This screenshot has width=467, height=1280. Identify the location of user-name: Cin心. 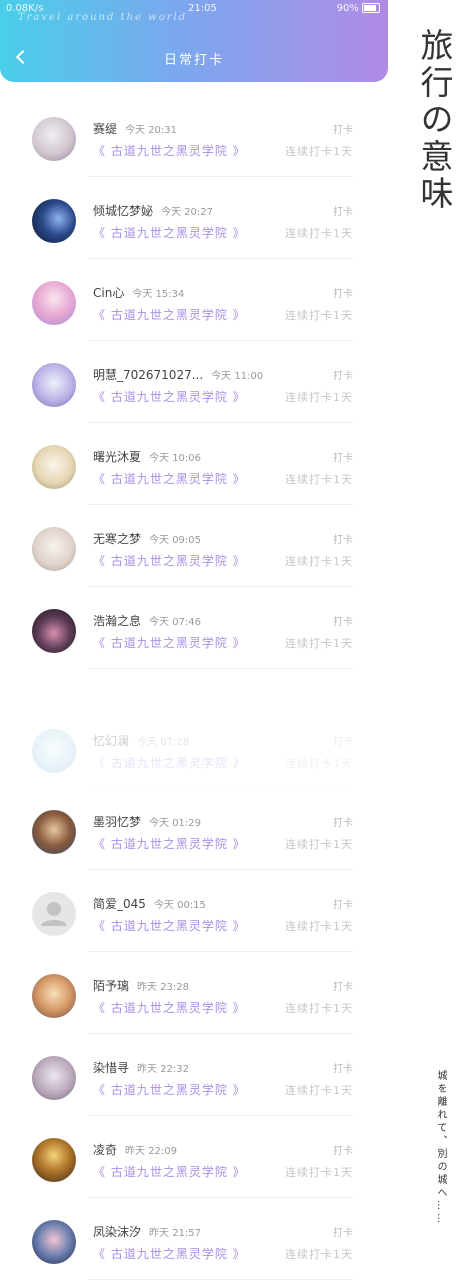
(108, 293).